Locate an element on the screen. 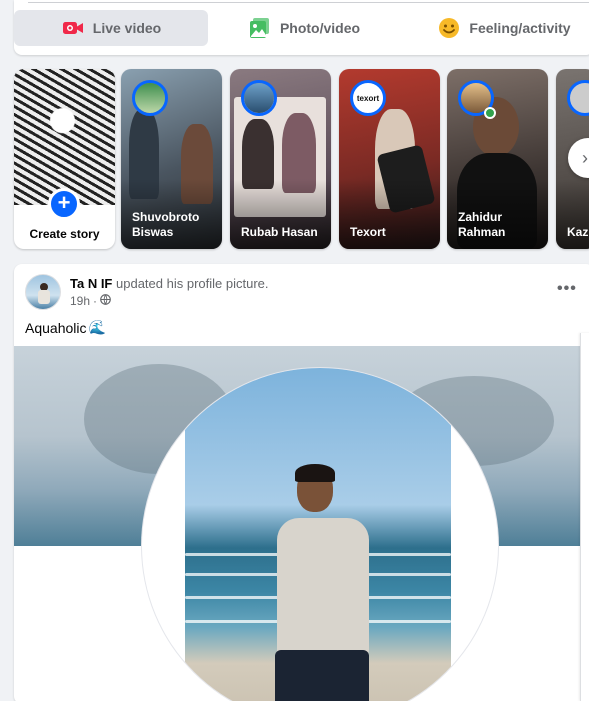 Image resolution: width=589 pixels, height=701 pixels. more-dots-icon: ••• is located at coordinates (567, 288).